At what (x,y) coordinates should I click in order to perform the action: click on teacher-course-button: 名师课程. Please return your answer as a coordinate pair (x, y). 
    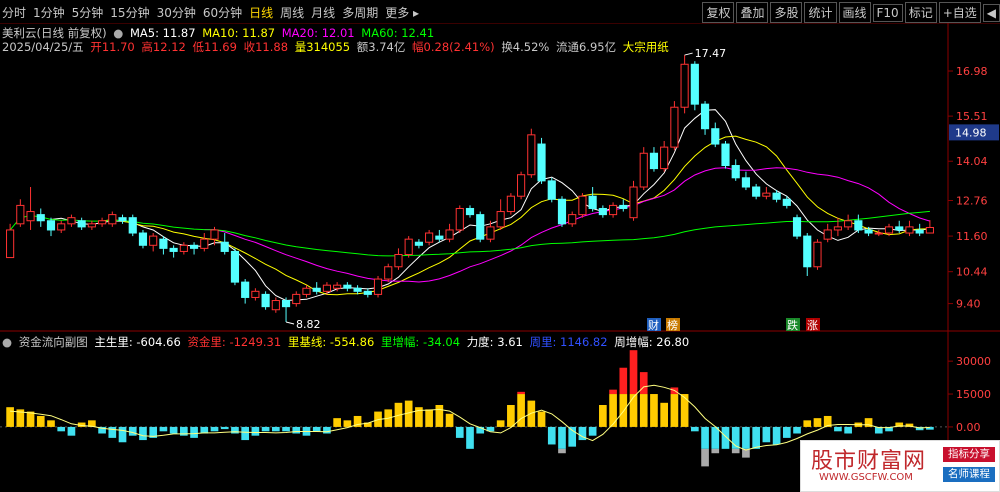
    Looking at the image, I should click on (969, 474).